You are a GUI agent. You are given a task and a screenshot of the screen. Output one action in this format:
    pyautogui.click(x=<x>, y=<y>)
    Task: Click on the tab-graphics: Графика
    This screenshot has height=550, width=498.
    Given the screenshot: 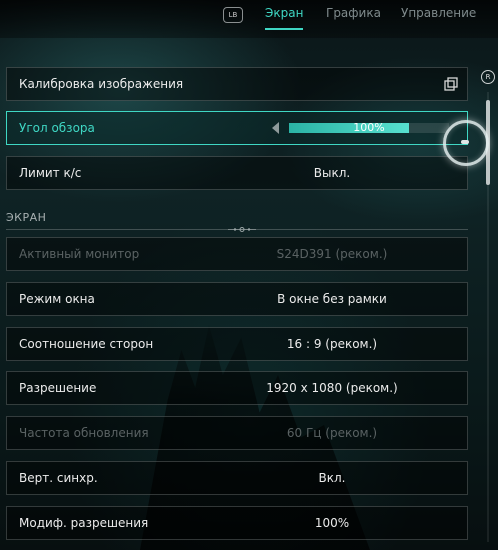 What is the action you would take?
    pyautogui.click(x=353, y=13)
    